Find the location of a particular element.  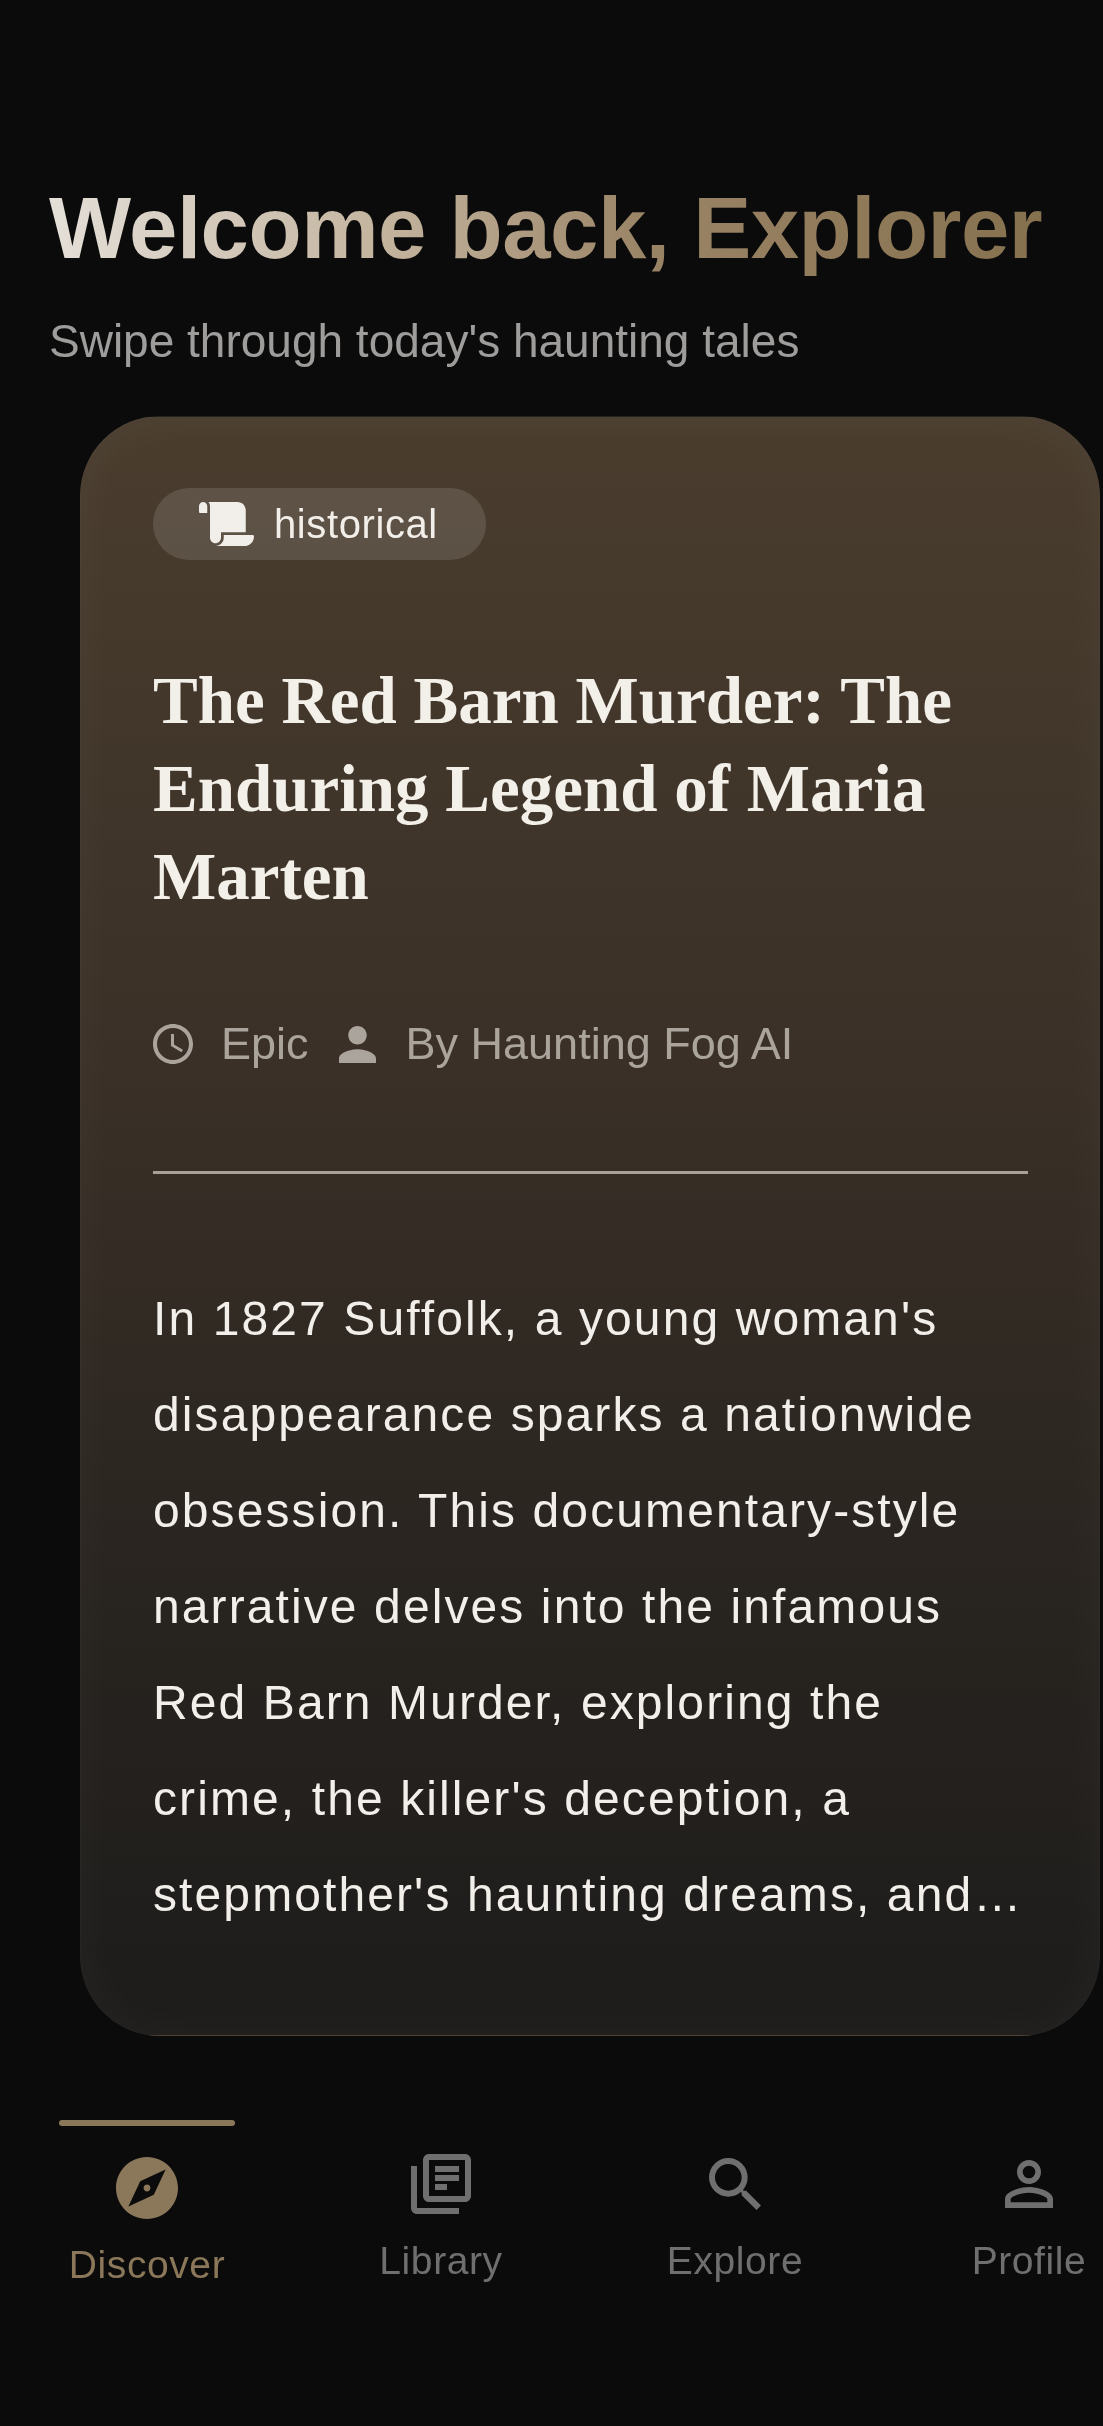

story-length: Epic is located at coordinates (265, 1044).